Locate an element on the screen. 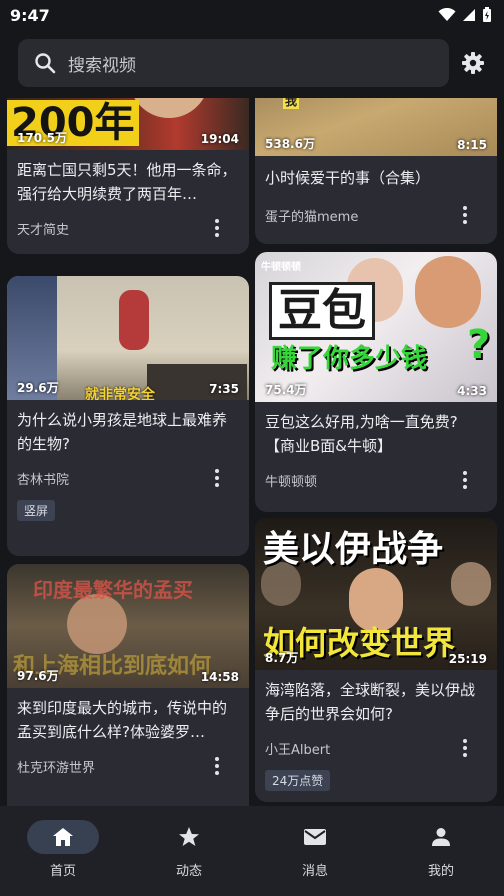 The height and width of the screenshot is (896, 504). thumbnail-overlay-text: 就非常安全 is located at coordinates (120, 393).